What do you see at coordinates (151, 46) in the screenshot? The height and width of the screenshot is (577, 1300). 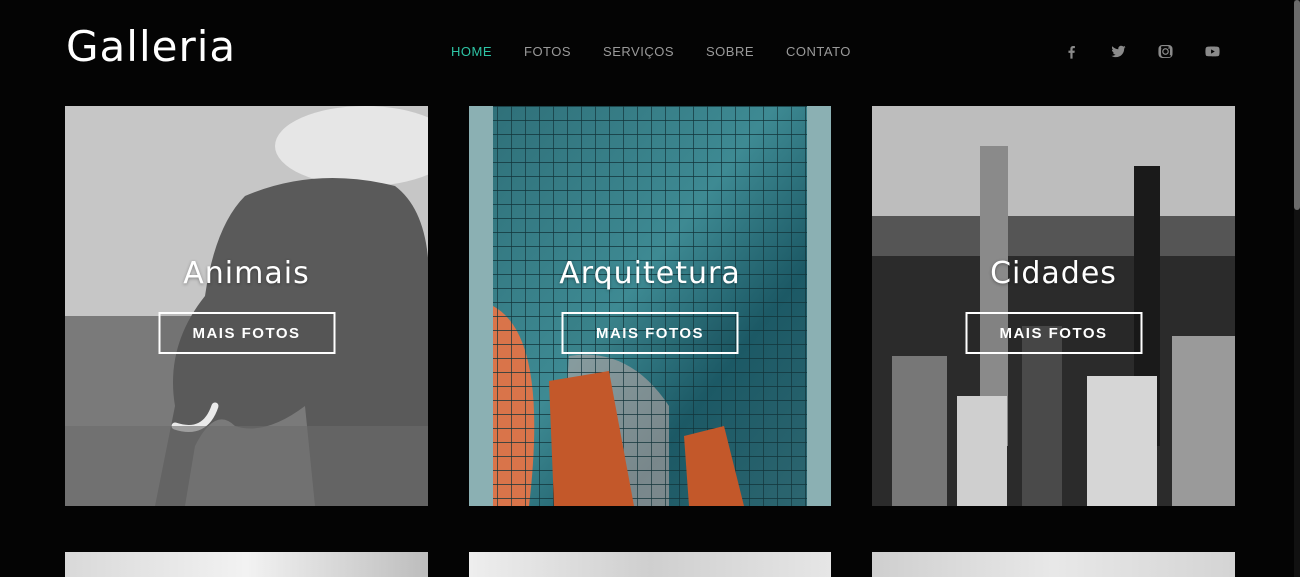 I see `site-logo: Galleria` at bounding box center [151, 46].